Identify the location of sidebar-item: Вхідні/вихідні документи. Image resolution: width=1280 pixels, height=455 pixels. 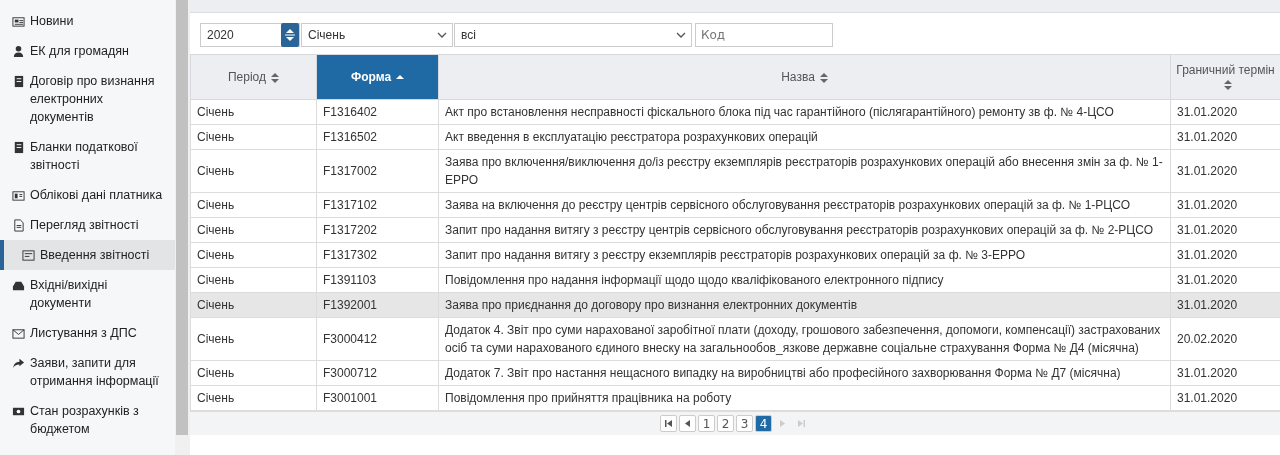
(87, 294).